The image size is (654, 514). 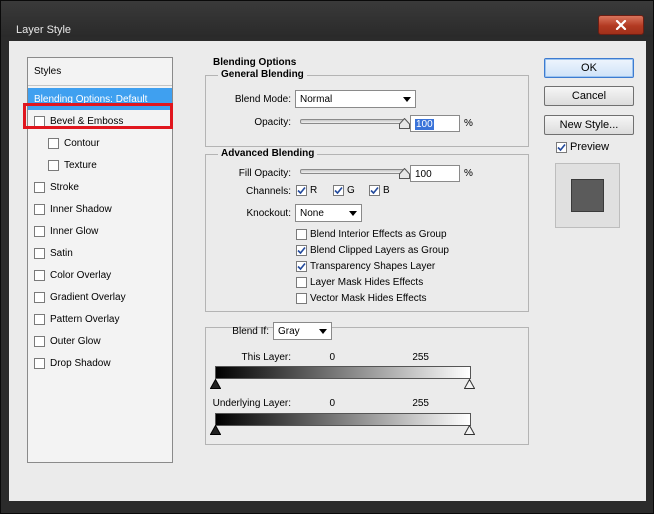 What do you see at coordinates (301, 282) in the screenshot?
I see `layer-mask-checkbox` at bounding box center [301, 282].